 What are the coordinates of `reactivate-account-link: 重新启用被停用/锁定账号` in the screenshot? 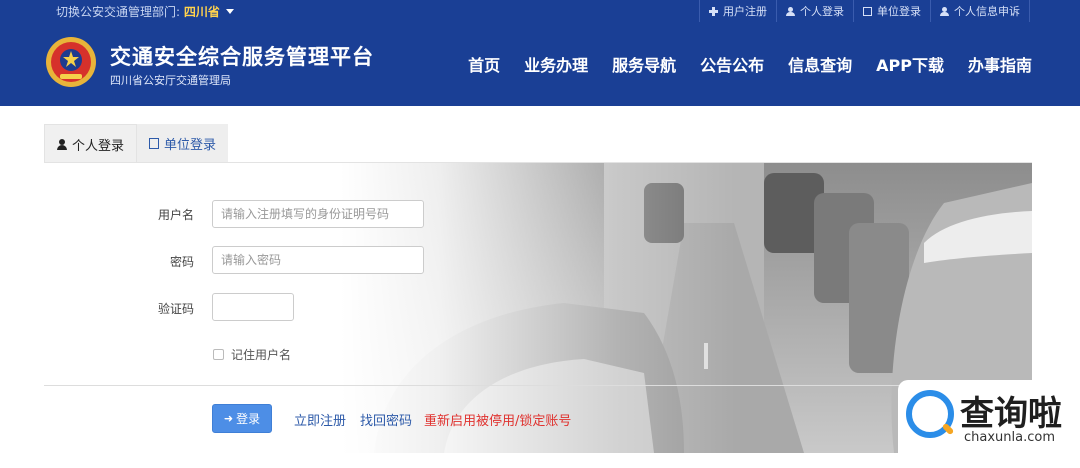 It's located at (497, 419).